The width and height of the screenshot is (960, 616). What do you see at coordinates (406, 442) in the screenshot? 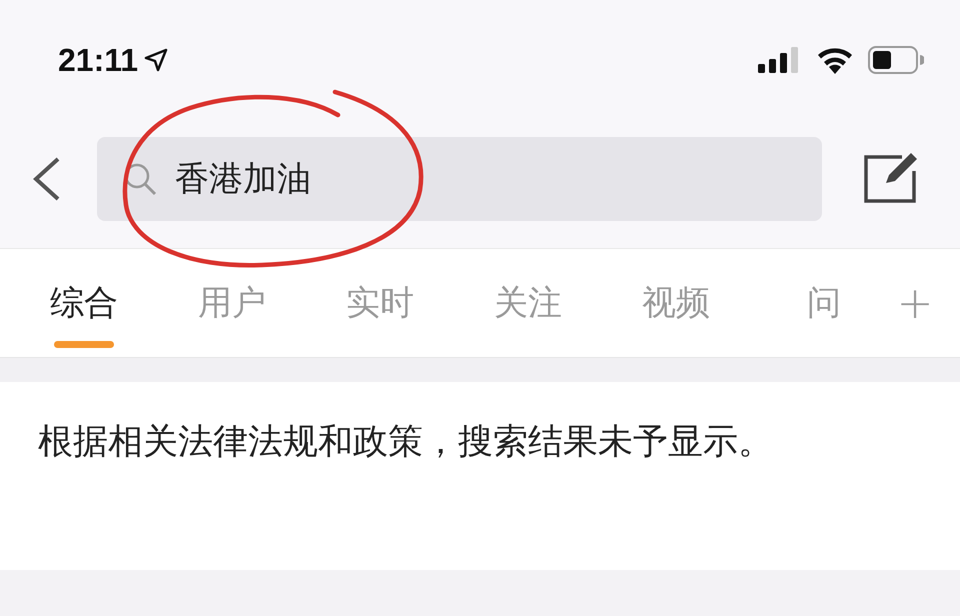
I see `notice-text: 根据相关法律法规和政策，搜索结果未予显示。` at bounding box center [406, 442].